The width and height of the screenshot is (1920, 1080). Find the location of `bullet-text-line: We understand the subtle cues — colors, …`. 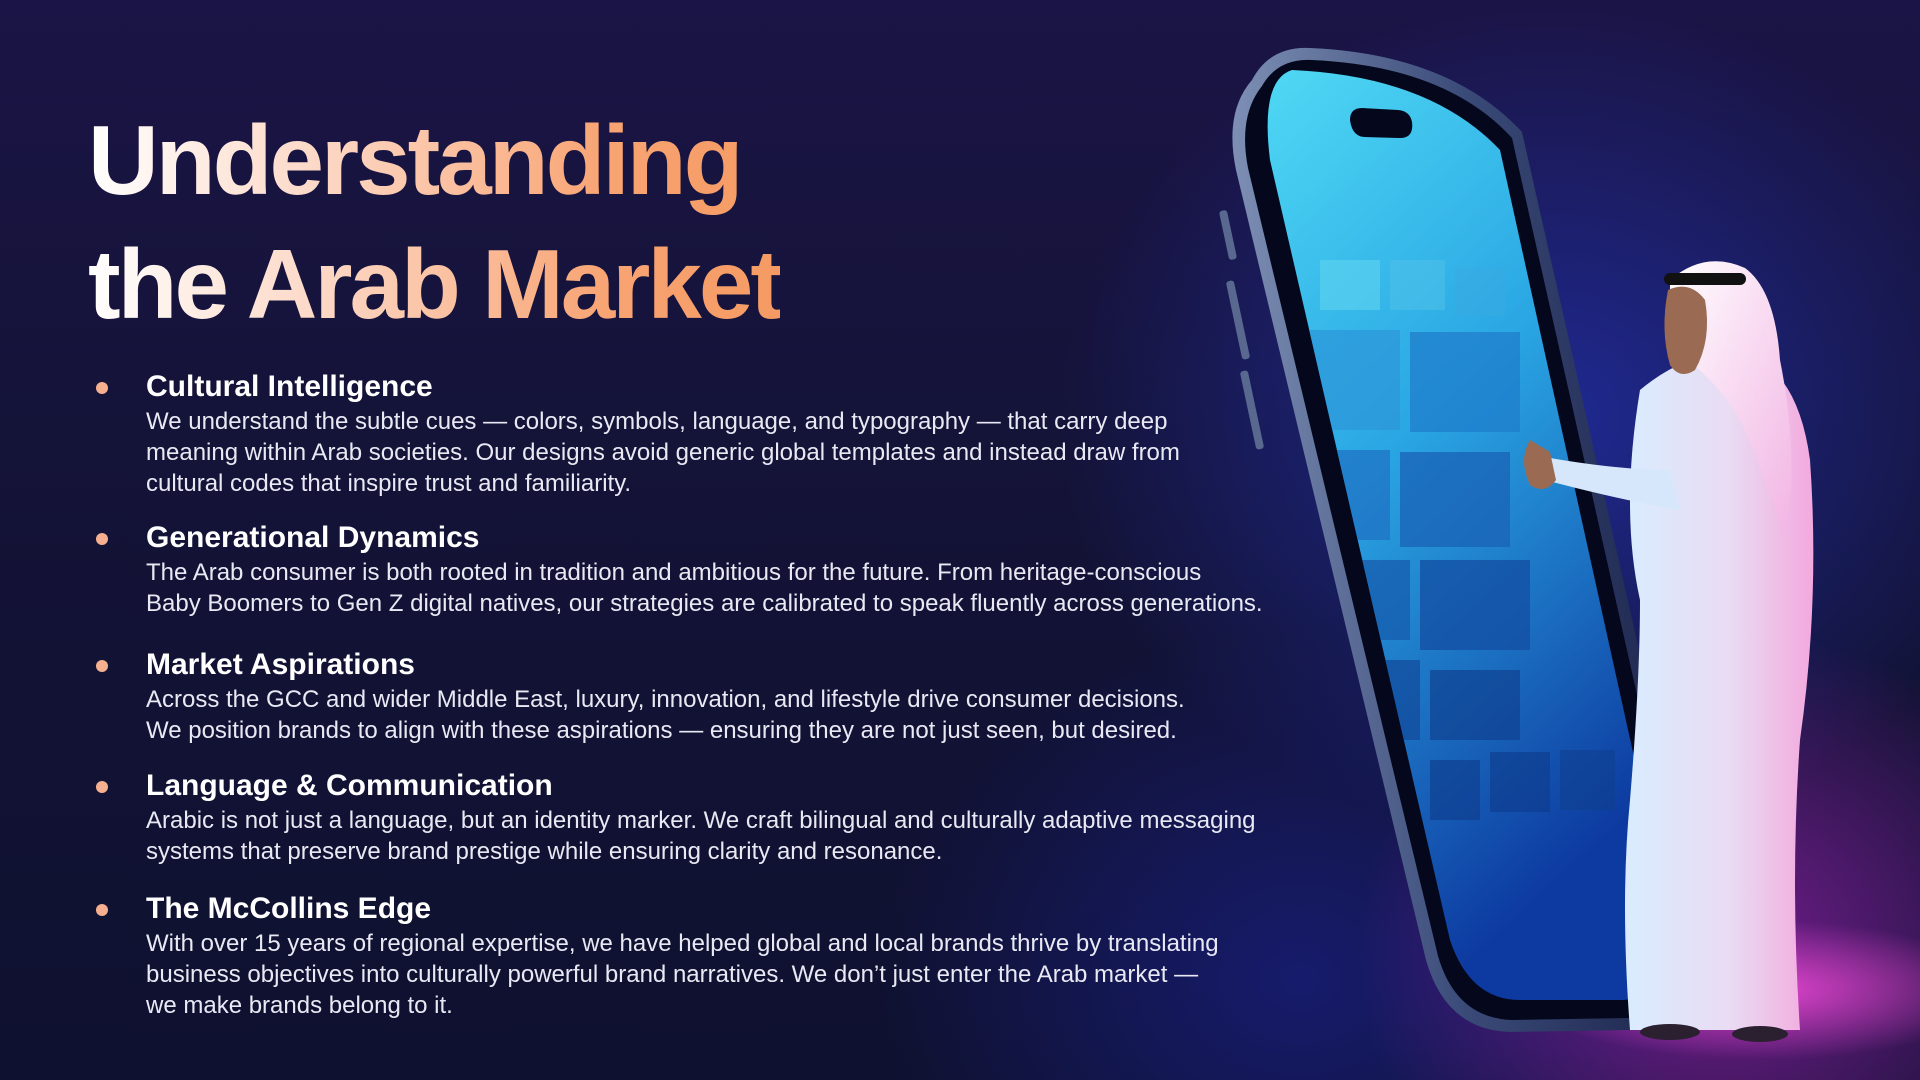

bullet-text-line: We understand the subtle cues — colors, … is located at coordinates (657, 421).